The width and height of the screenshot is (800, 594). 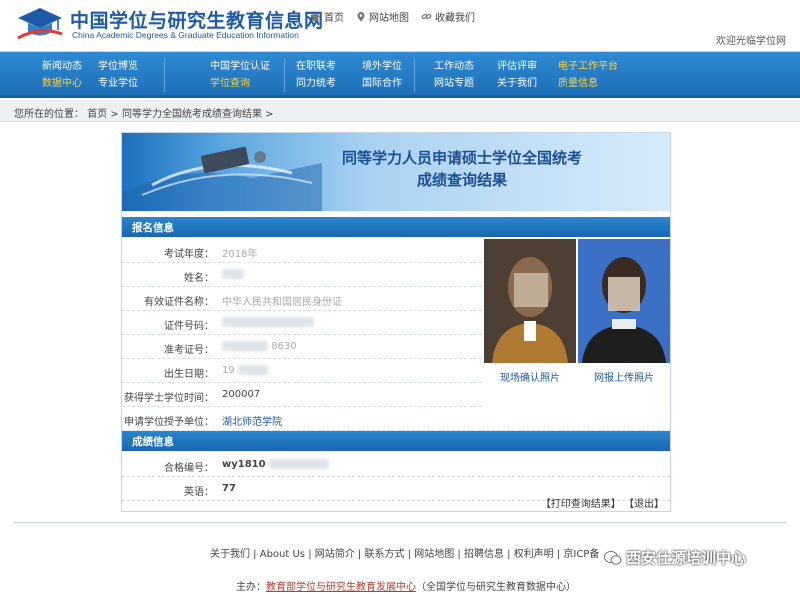 I want to click on field-label: 英语：, so click(x=199, y=492).